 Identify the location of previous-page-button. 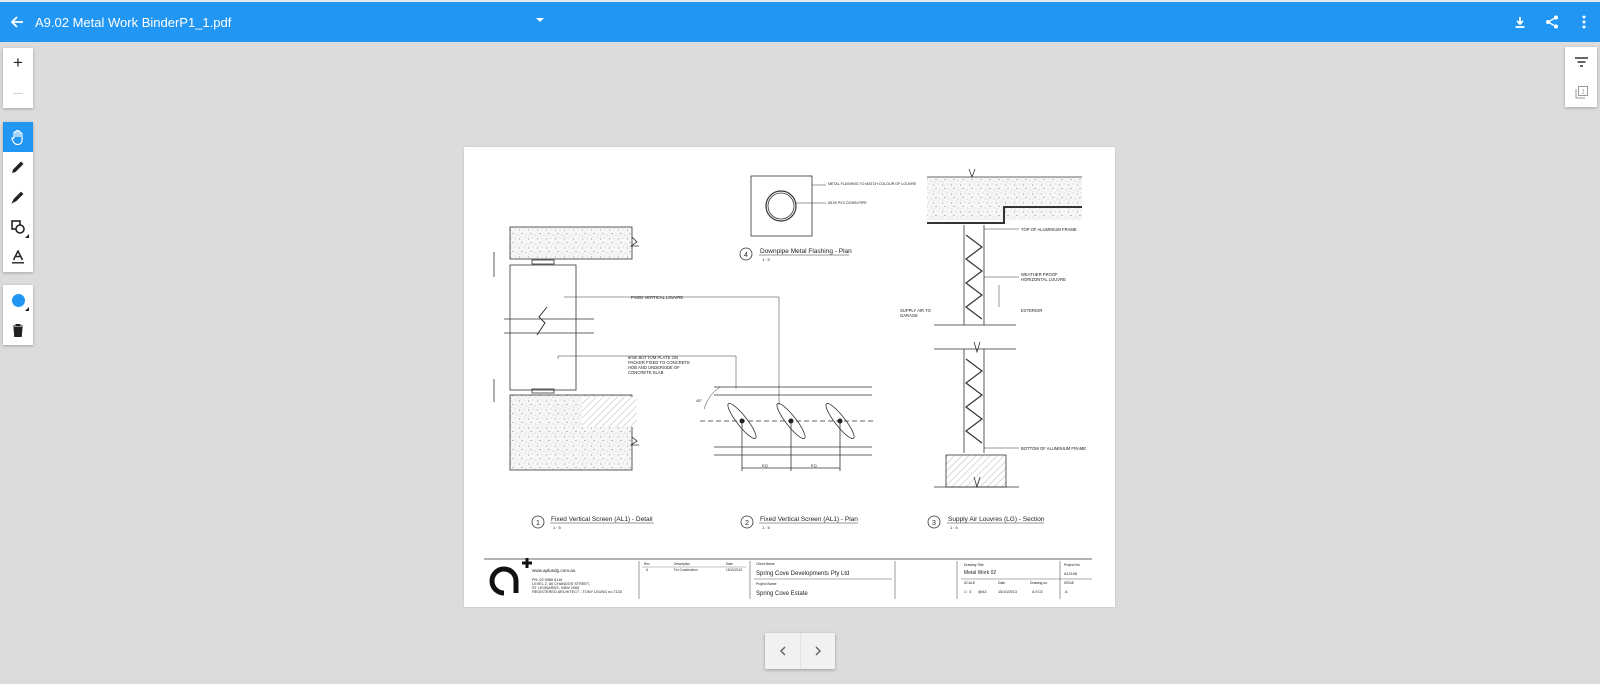
(782, 651).